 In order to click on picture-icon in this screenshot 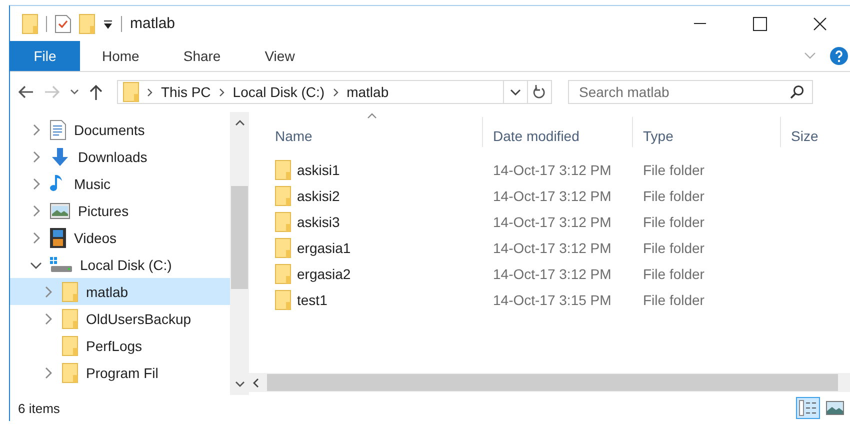, I will do `click(60, 210)`.